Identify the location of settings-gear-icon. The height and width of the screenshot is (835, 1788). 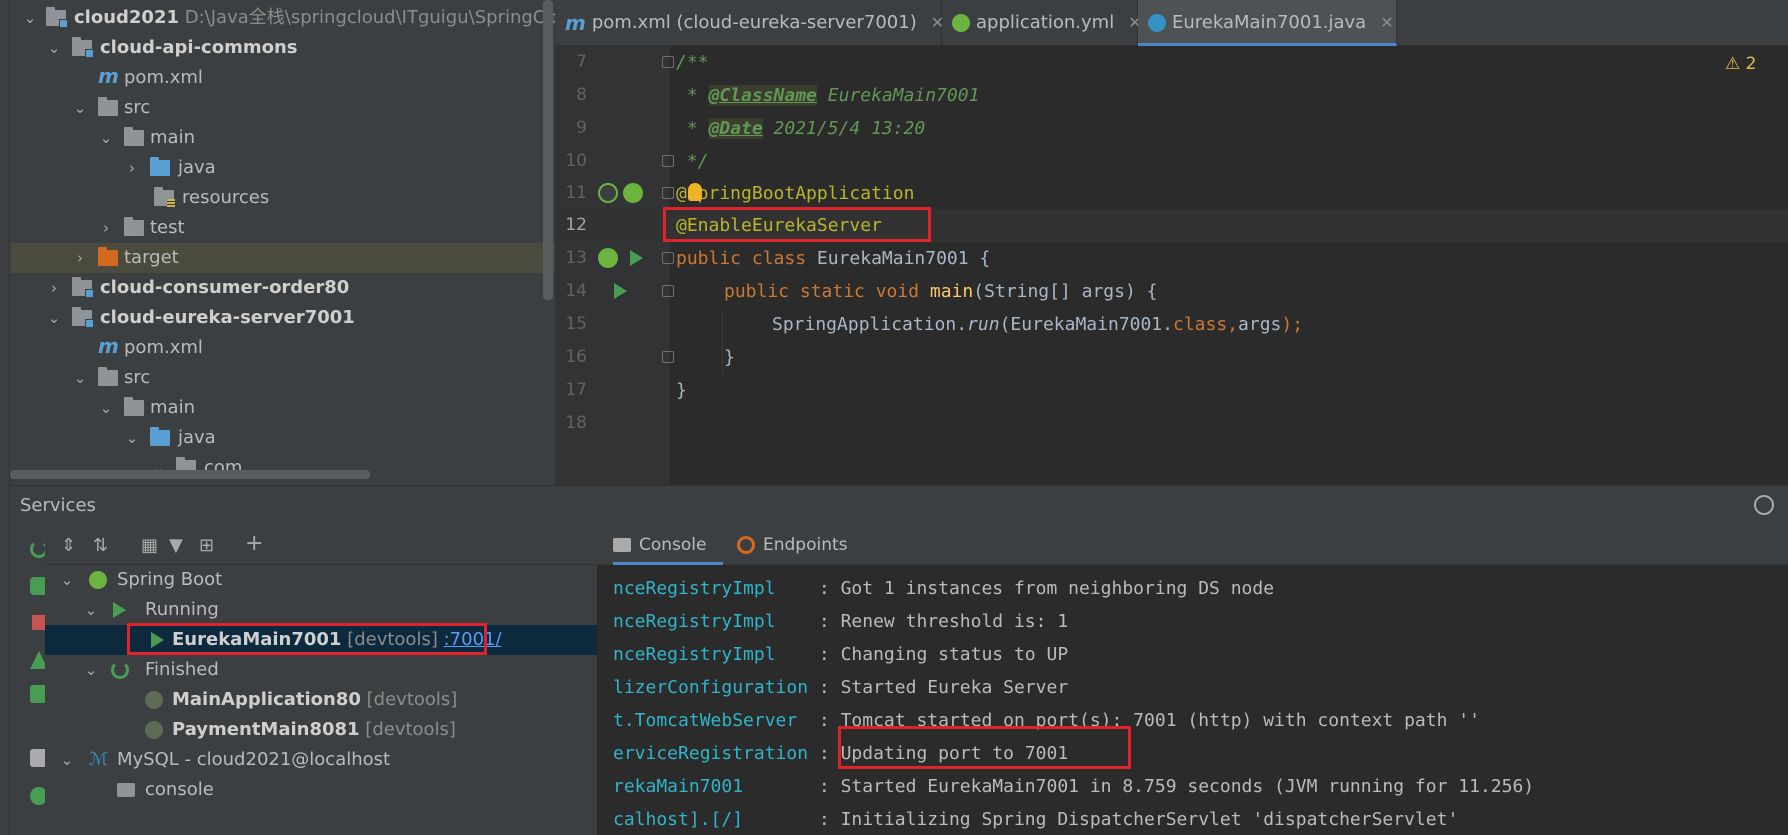
(1764, 505).